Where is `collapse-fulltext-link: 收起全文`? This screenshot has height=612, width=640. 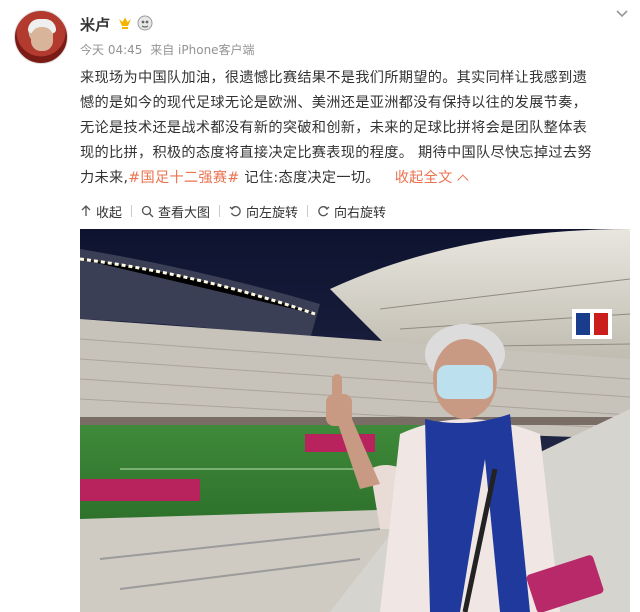 collapse-fulltext-link: 收起全文 is located at coordinates (432, 178).